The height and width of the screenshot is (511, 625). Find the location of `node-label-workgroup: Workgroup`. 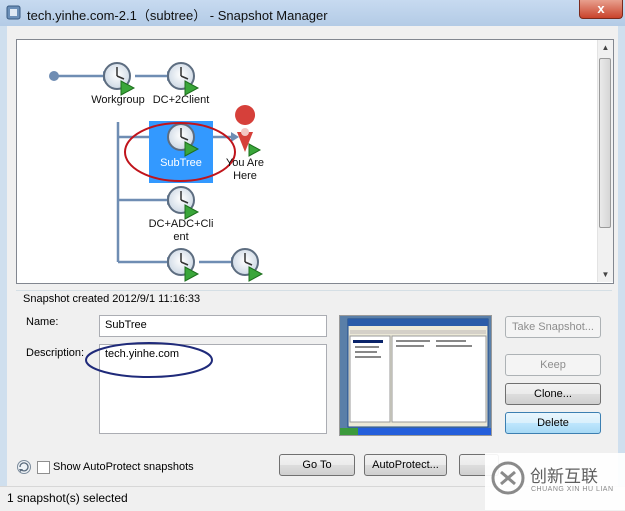

node-label-workgroup: Workgroup is located at coordinates (118, 100).